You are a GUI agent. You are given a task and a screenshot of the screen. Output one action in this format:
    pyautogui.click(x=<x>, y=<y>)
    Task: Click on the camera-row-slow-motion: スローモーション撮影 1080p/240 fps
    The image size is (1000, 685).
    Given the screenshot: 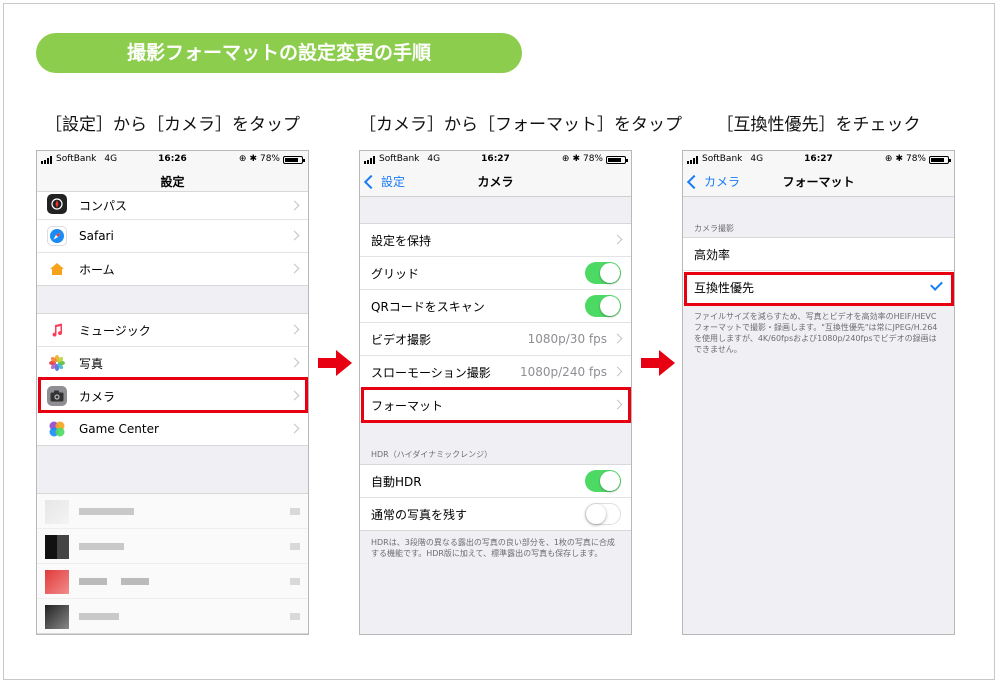 What is the action you would take?
    pyautogui.click(x=495, y=372)
    